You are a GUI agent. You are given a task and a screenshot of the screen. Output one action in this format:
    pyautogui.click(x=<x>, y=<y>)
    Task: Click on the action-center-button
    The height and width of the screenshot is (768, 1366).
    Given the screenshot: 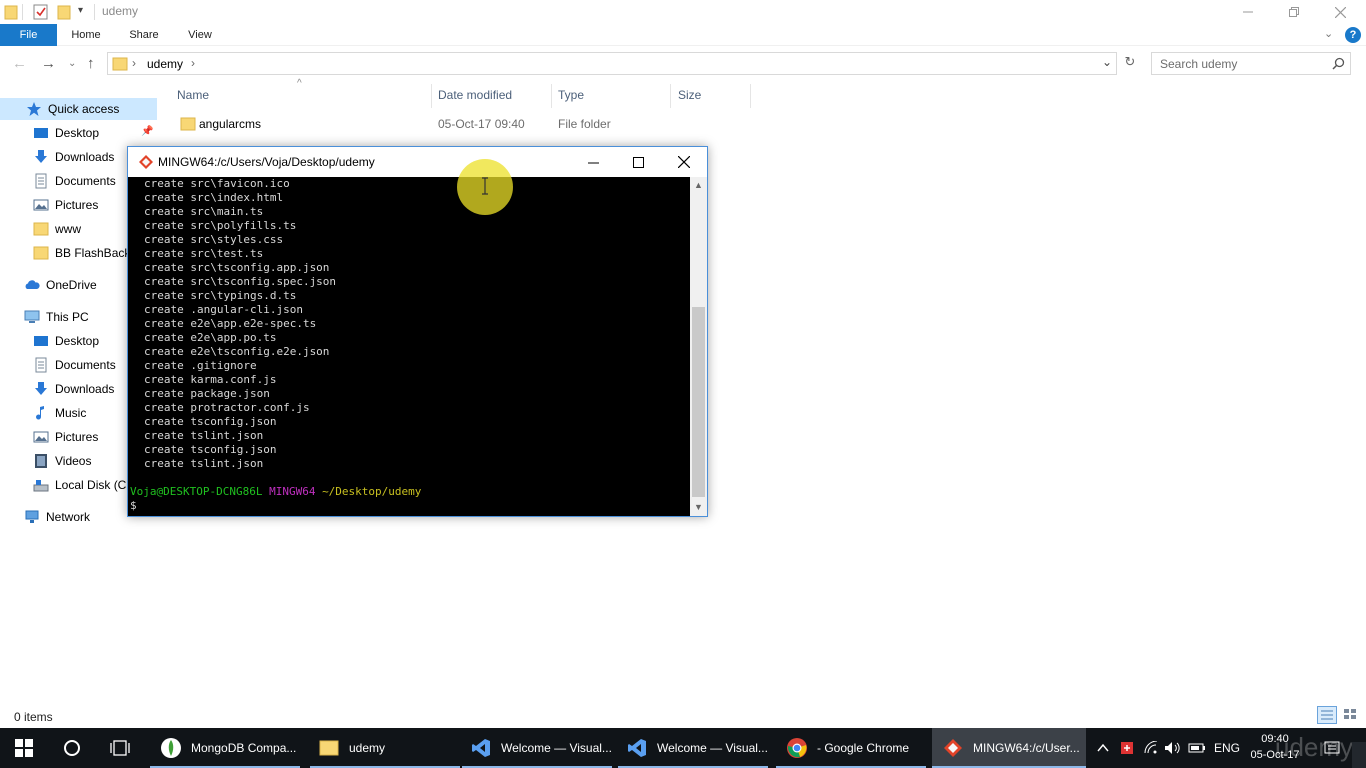 What is the action you would take?
    pyautogui.click(x=1332, y=748)
    